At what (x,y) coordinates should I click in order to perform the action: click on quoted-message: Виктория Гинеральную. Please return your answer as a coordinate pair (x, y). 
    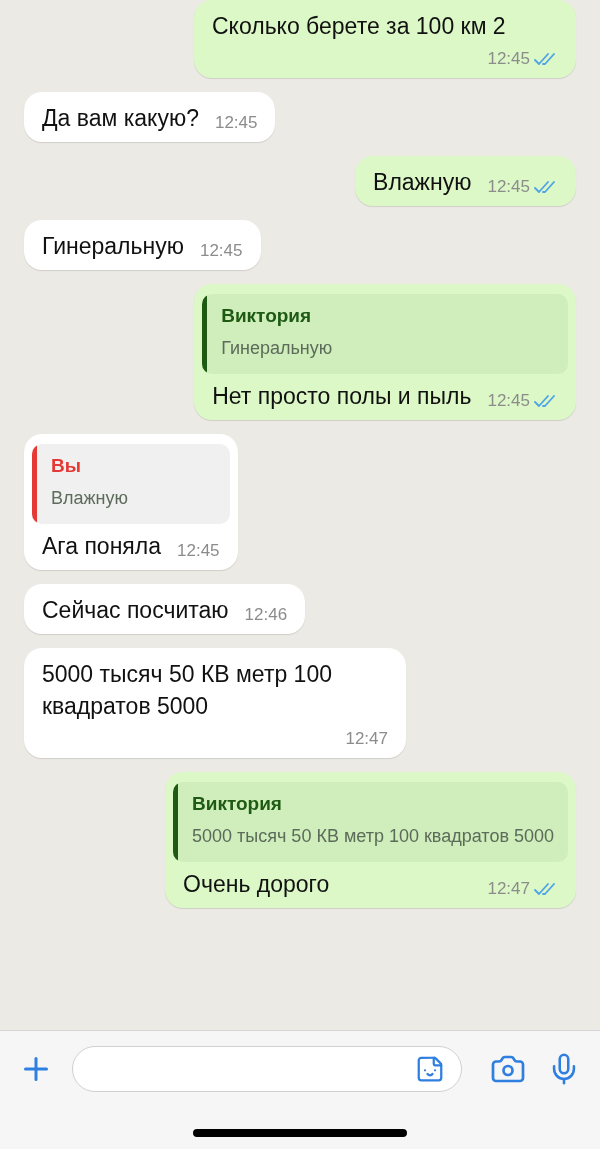
    Looking at the image, I should click on (385, 334).